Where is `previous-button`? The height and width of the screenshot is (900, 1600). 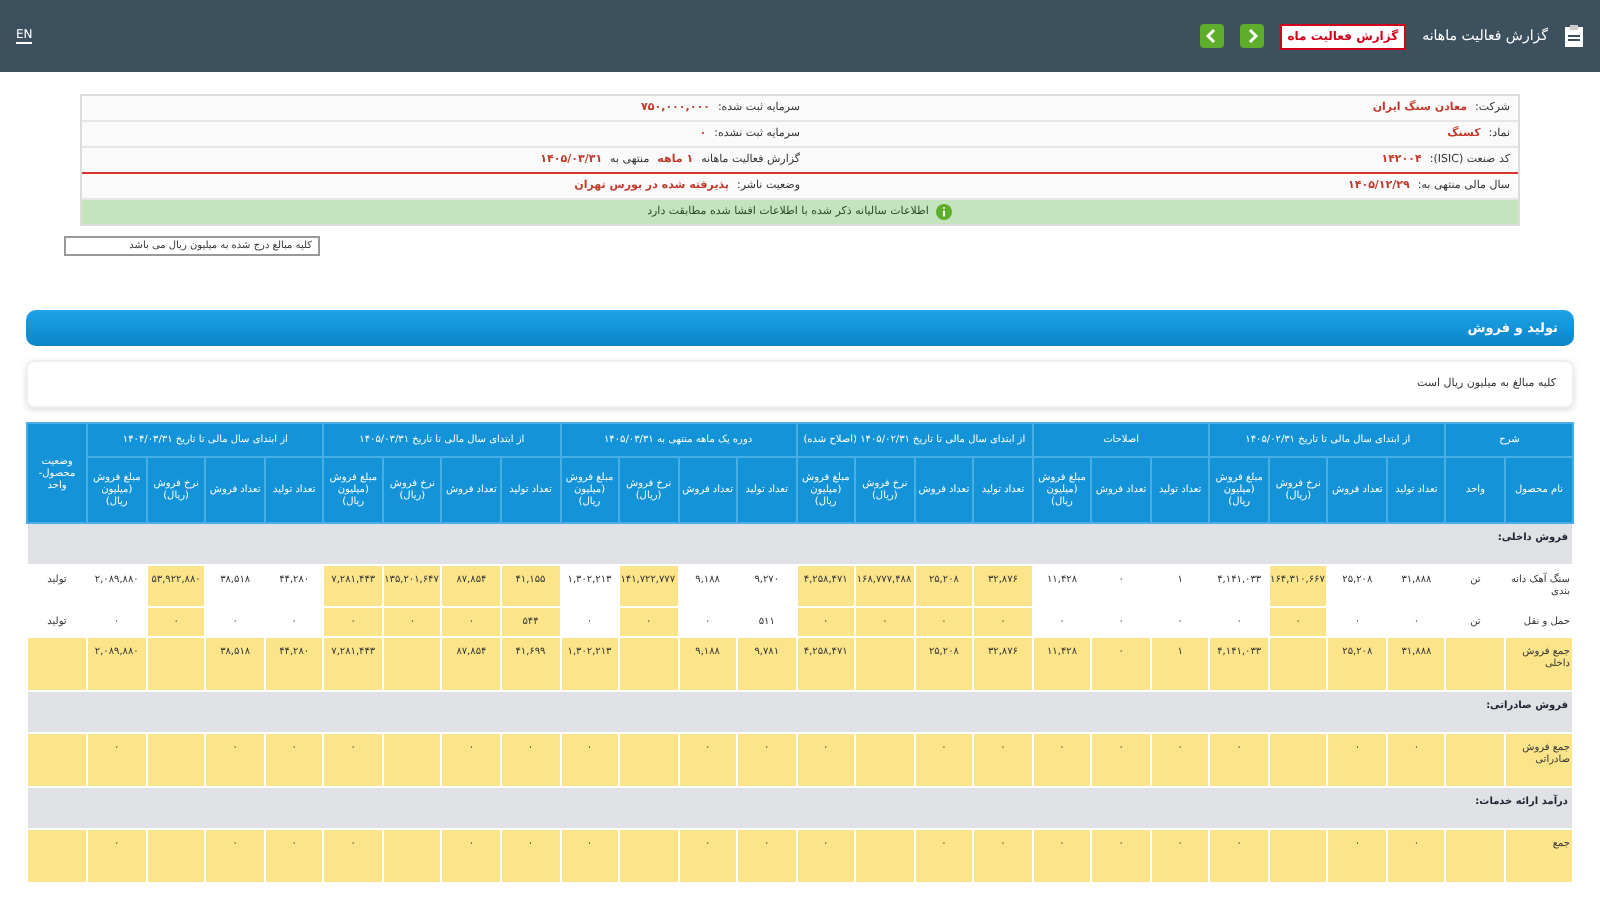
previous-button is located at coordinates (1211, 36).